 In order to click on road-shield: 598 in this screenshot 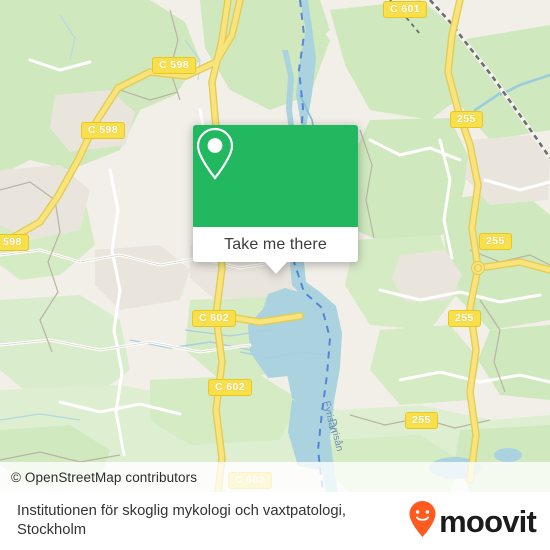, I will do `click(14, 242)`.